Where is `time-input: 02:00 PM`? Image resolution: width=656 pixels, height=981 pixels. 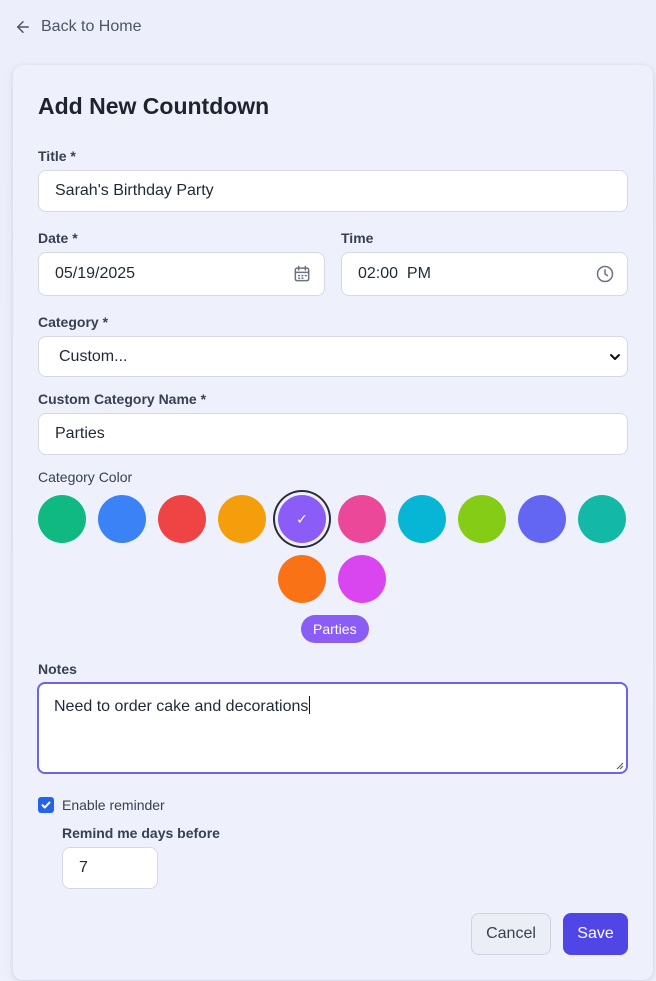 time-input: 02:00 PM is located at coordinates (484, 274).